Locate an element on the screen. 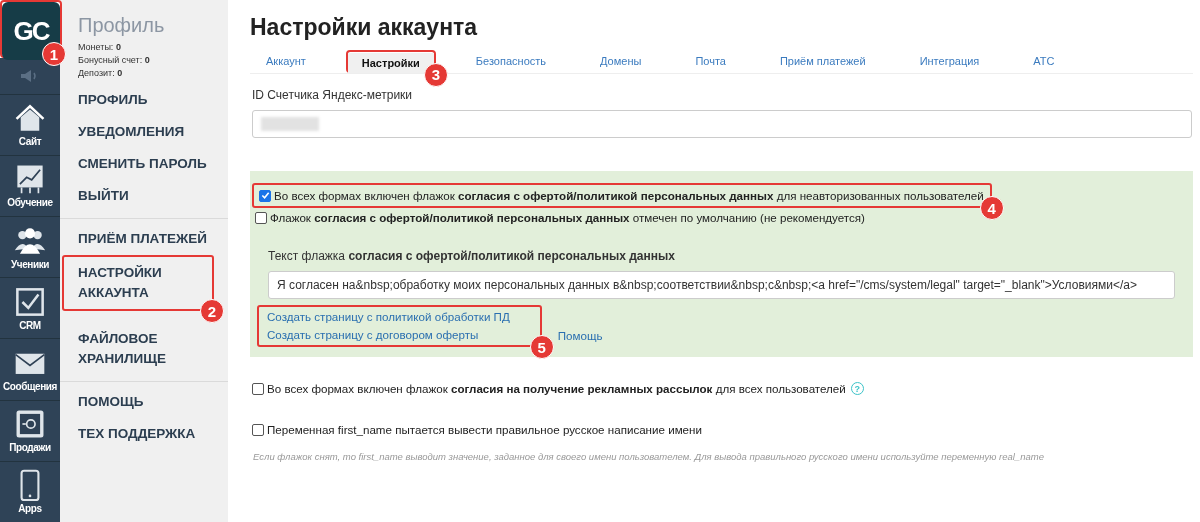 This screenshot has height=522, width=1200. checkbox-label: Переменная first_name пытается вывести правильное русское написание имени is located at coordinates (484, 429).